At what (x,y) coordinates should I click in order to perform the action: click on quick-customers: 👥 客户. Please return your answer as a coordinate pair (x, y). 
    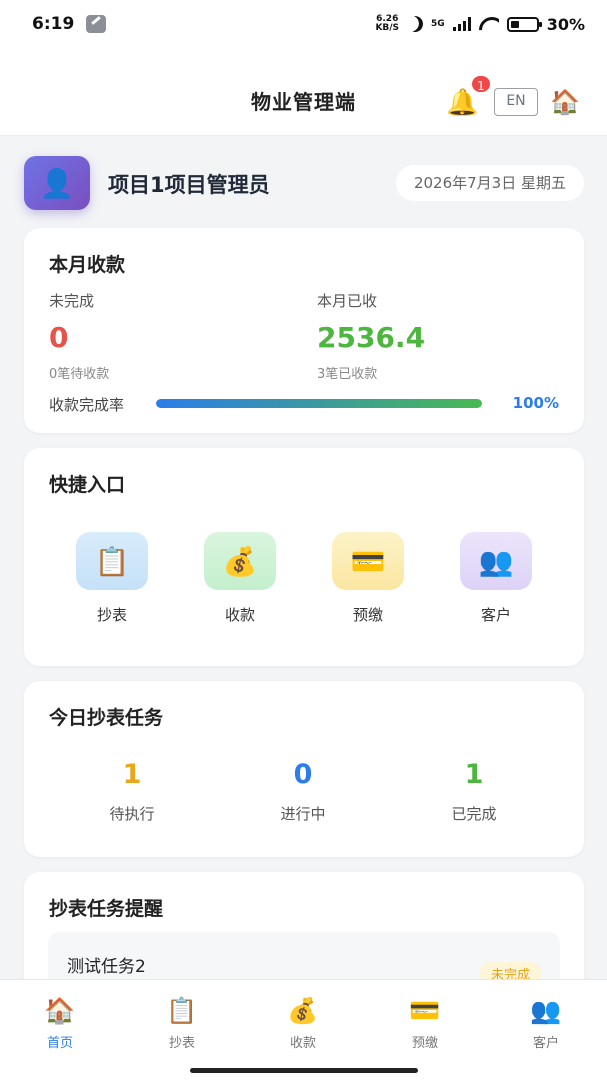
    Looking at the image, I should click on (496, 578).